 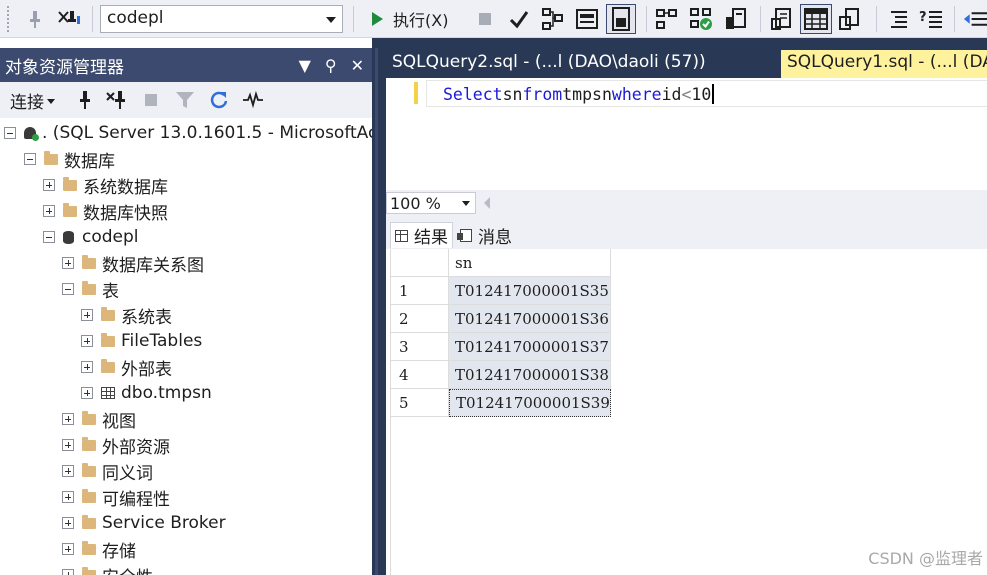 I want to click on tree-node-system-tables: 系统表, so click(x=126, y=315).